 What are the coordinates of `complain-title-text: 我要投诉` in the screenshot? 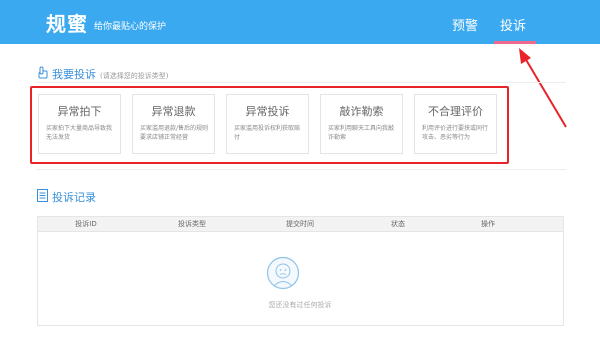 It's located at (74, 74).